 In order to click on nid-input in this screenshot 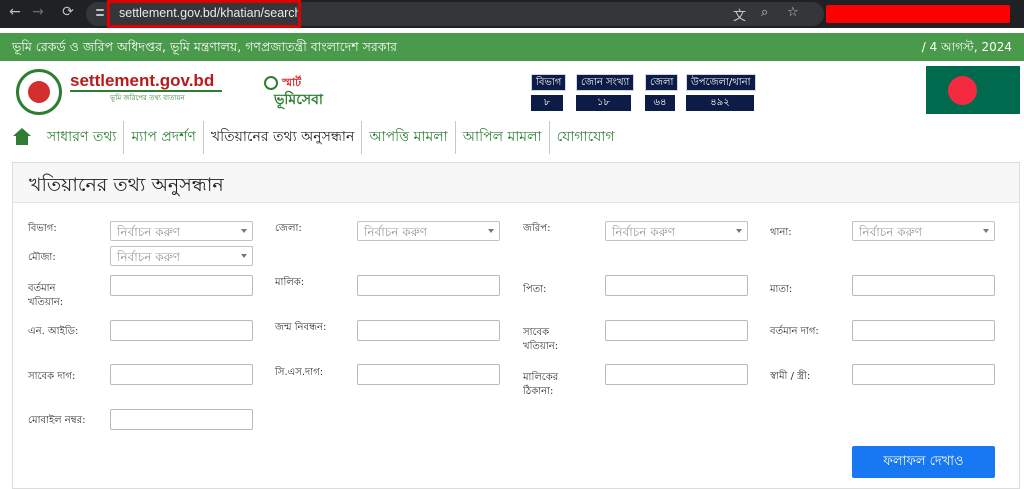, I will do `click(181, 330)`.